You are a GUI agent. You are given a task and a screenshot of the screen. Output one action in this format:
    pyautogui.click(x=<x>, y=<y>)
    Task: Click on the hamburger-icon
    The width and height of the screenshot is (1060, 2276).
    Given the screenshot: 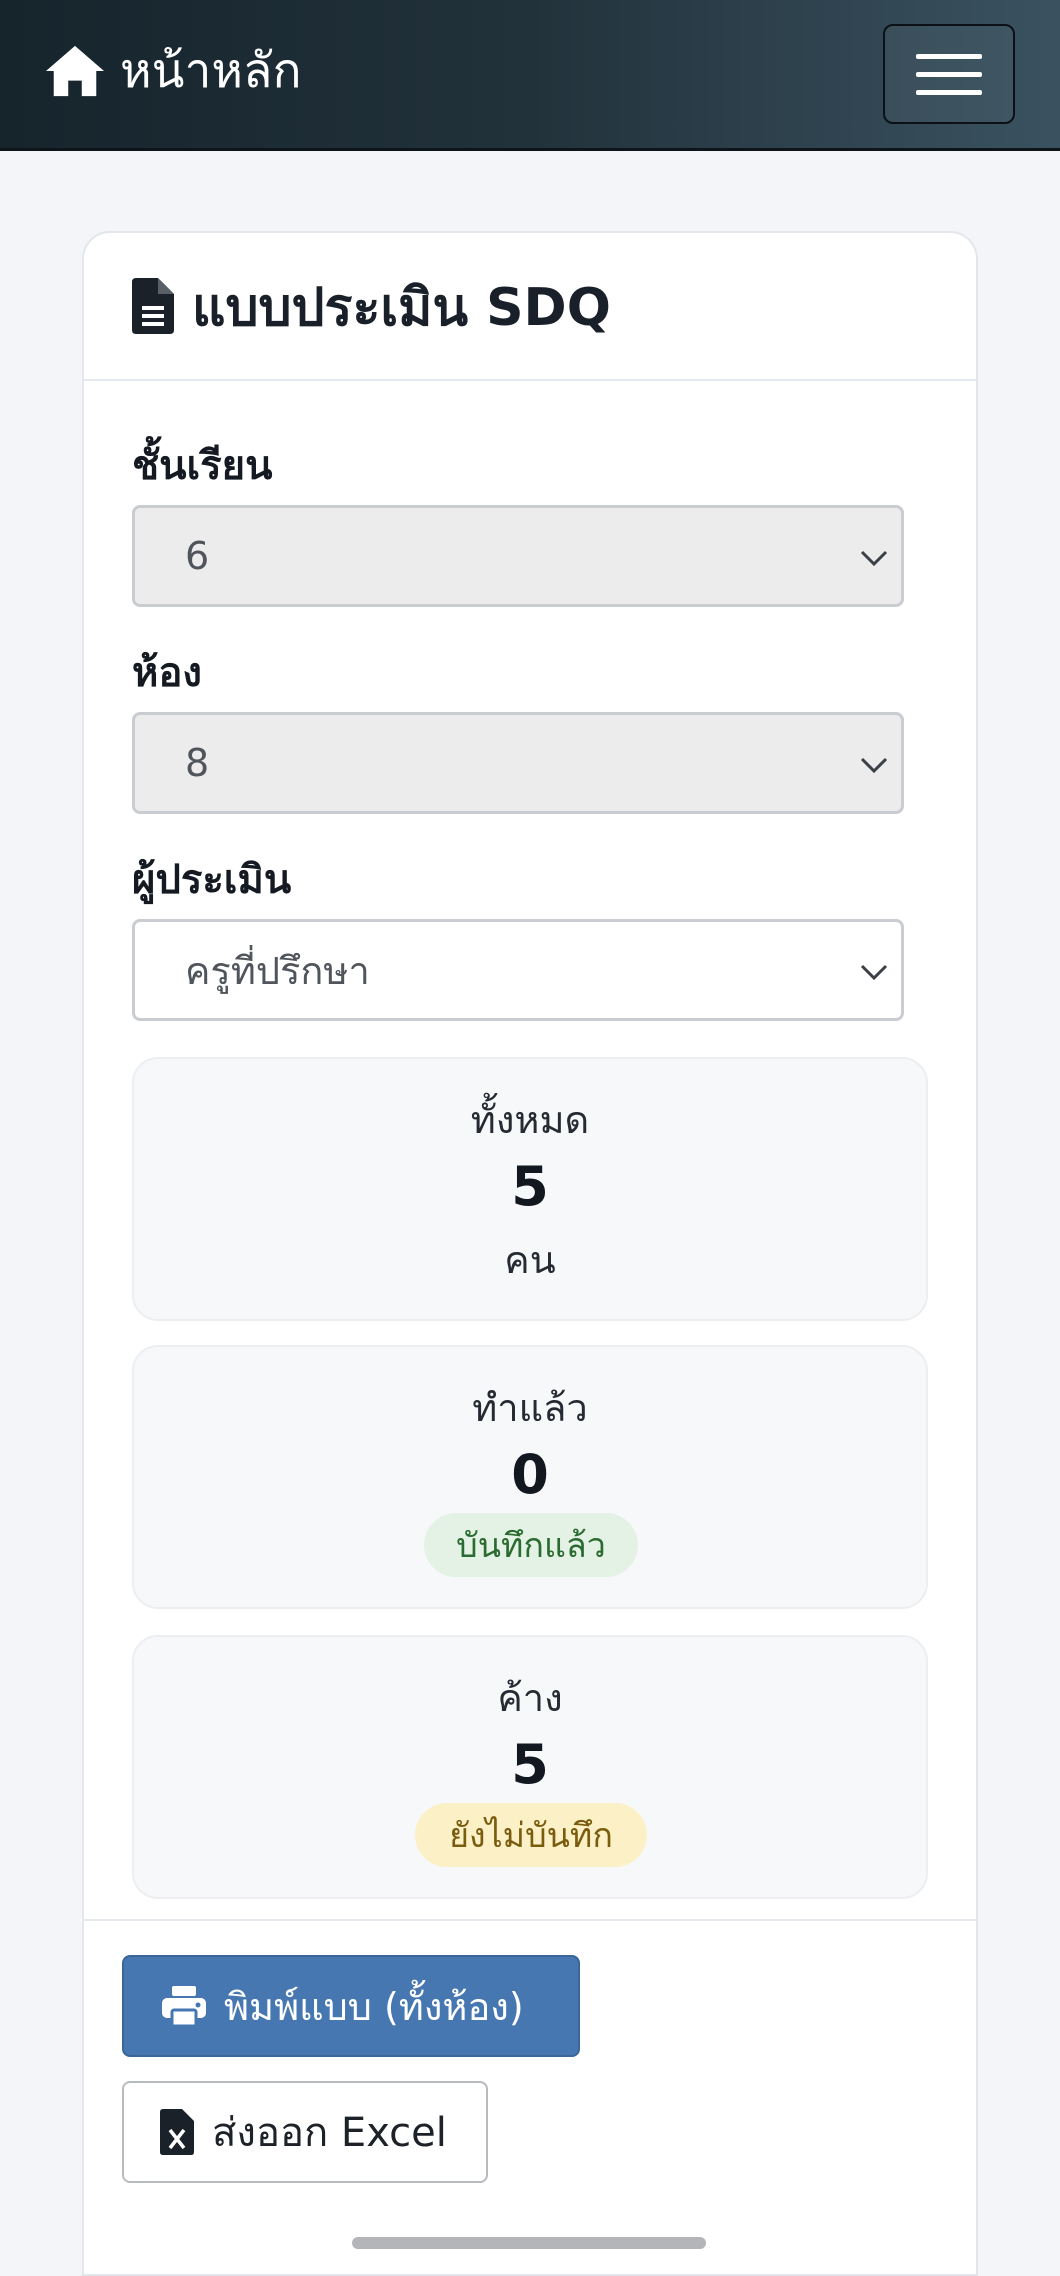 What is the action you would take?
    pyautogui.click(x=949, y=56)
    